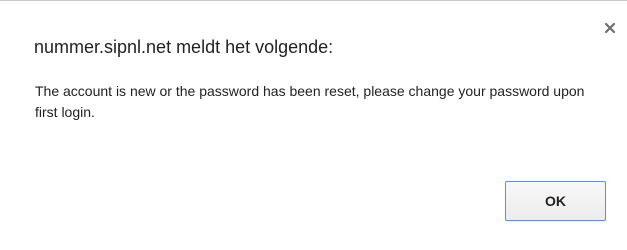  I want to click on dialog-title: nummer.sipnl.net meldt het volgende:, so click(184, 47).